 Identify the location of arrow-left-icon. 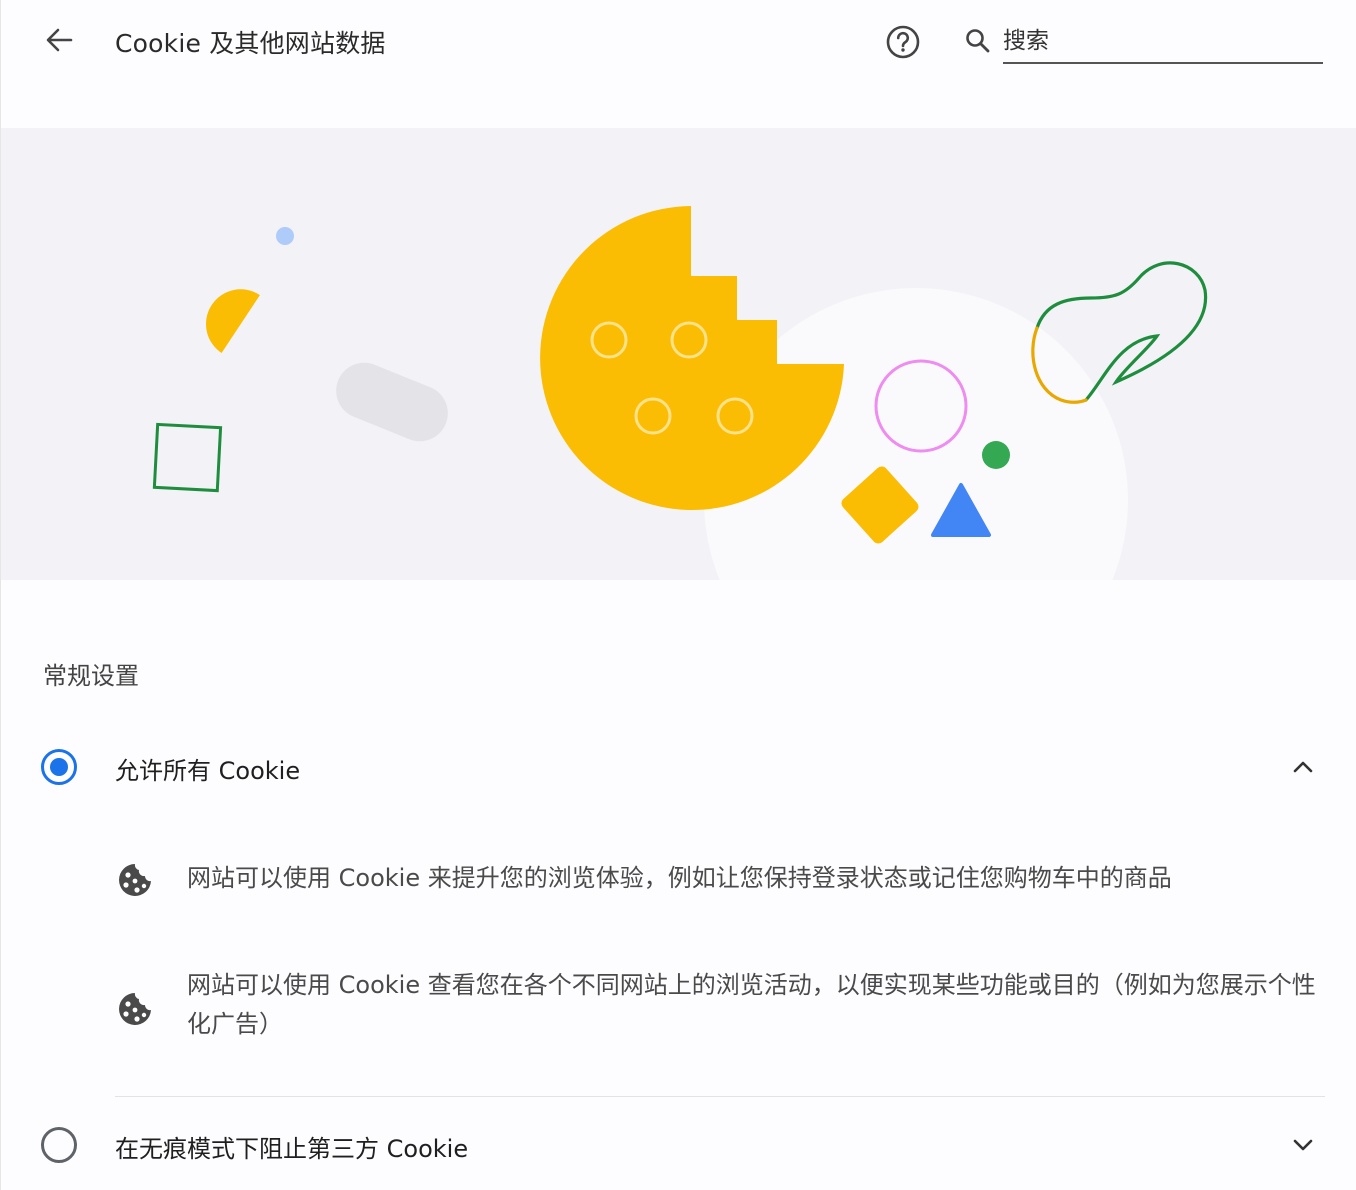
(59, 40).